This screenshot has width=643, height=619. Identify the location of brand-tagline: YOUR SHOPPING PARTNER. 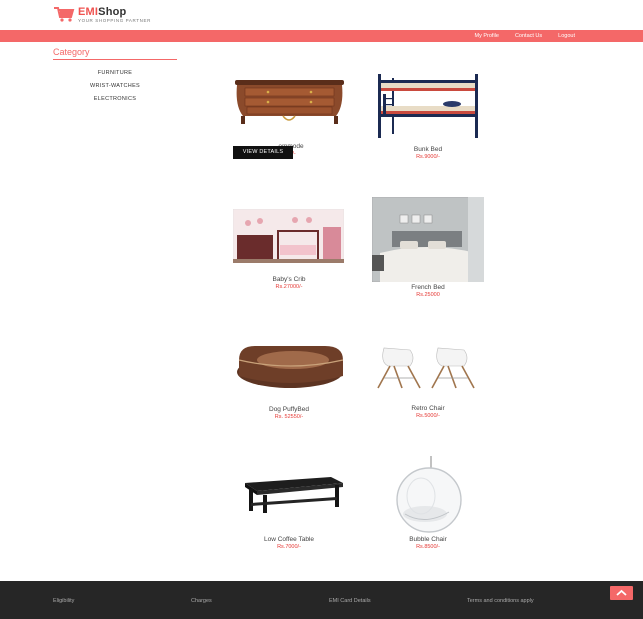
(114, 20).